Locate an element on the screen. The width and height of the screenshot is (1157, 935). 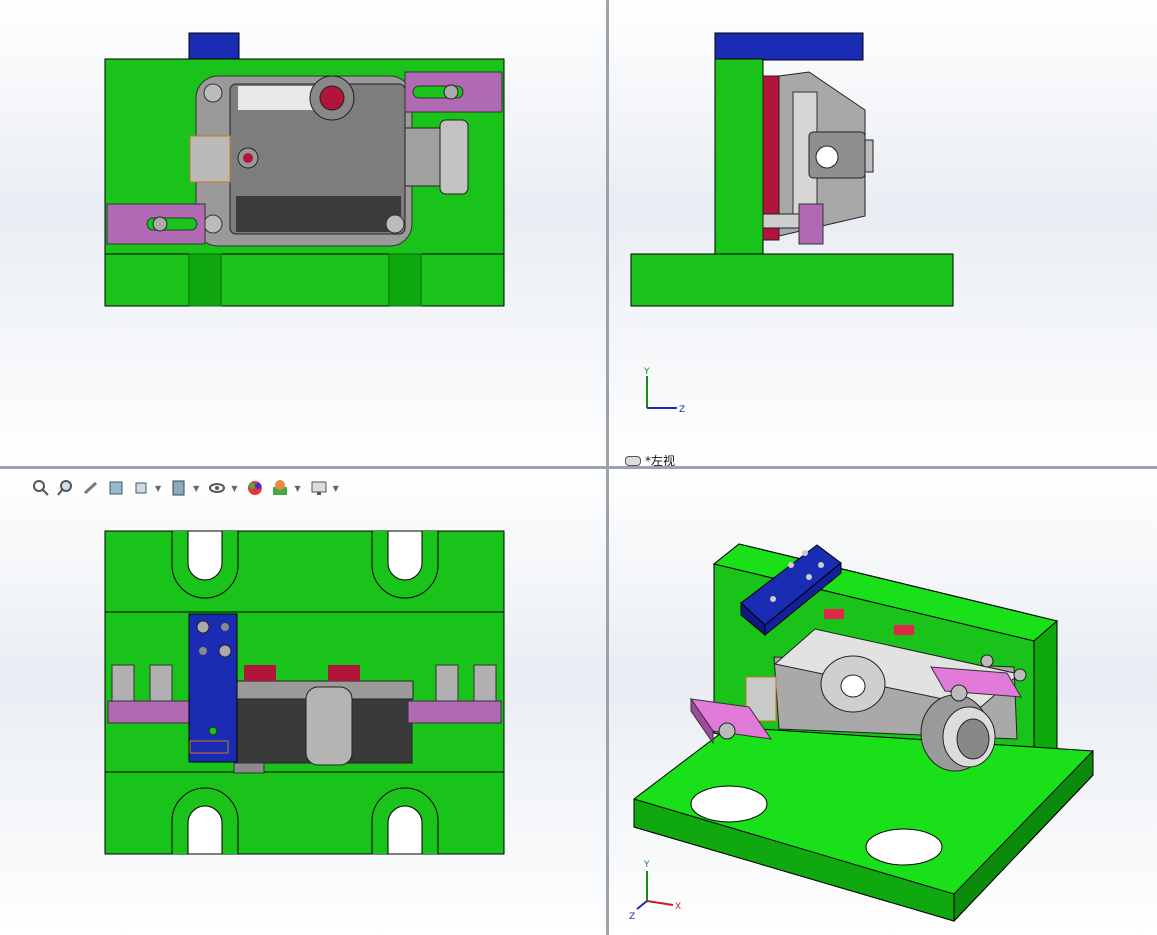
link-view-icon is located at coordinates (633, 460).